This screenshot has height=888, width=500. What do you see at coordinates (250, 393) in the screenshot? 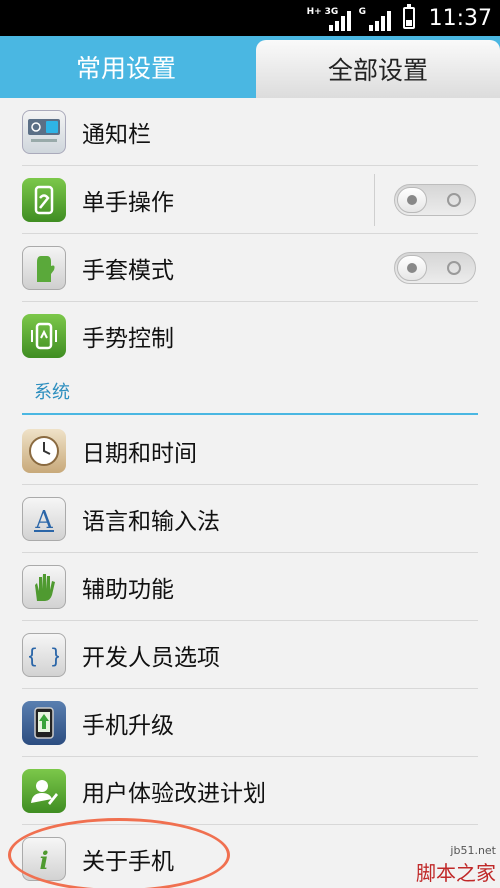
I see `section-header-system: 系统` at bounding box center [250, 393].